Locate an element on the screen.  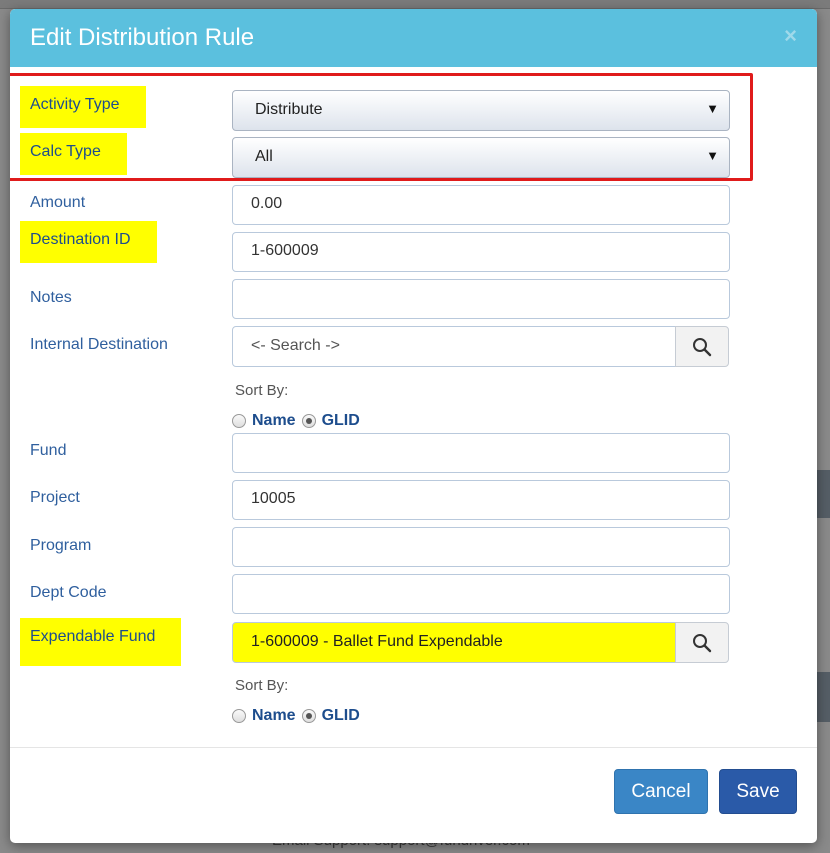
calc-type-select: All ▼ is located at coordinates (481, 157).